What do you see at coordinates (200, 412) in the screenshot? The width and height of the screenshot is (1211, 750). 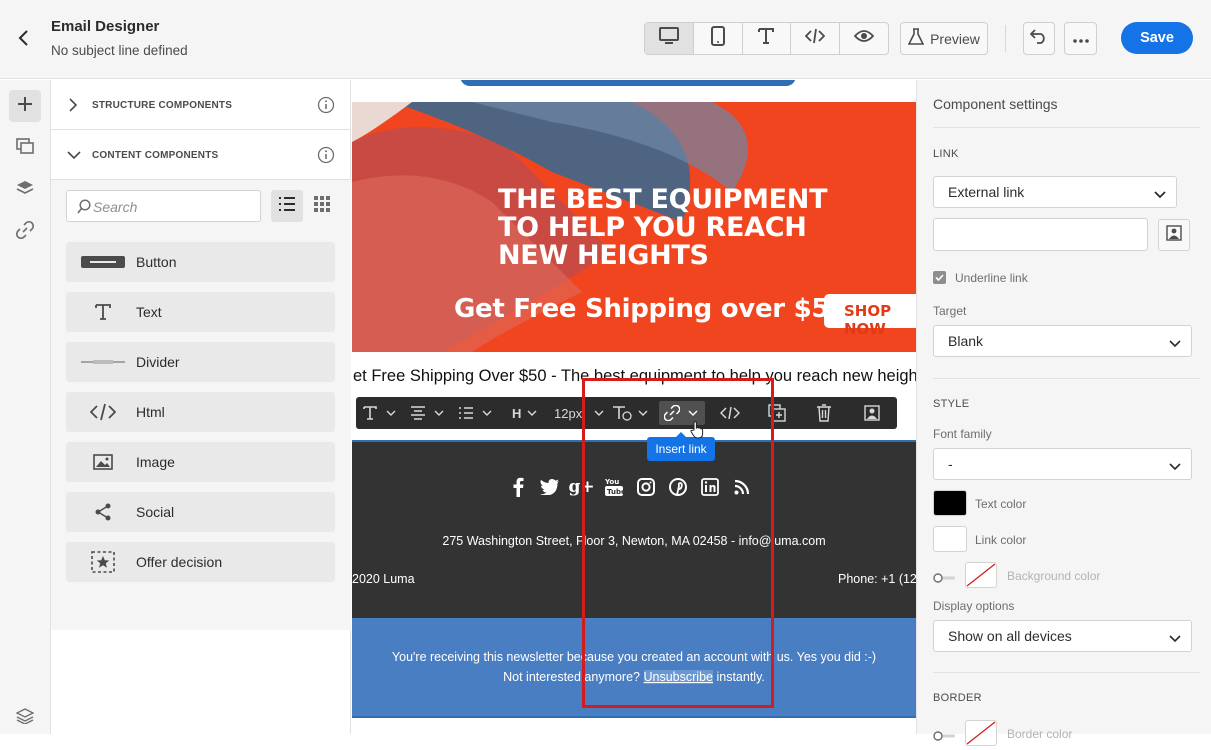 I see `component-html: Html` at bounding box center [200, 412].